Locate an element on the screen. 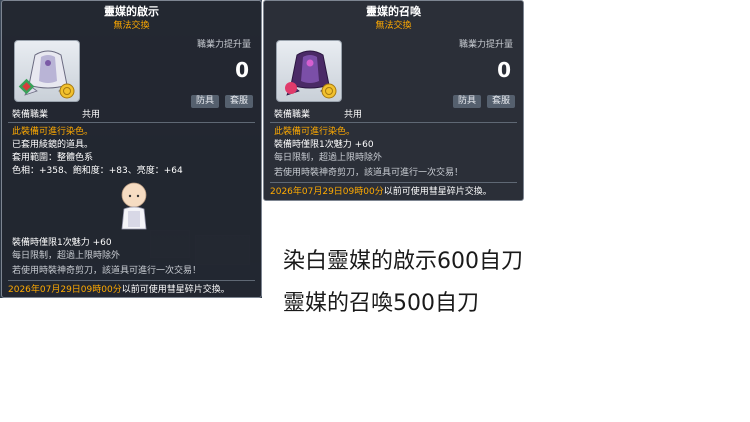 This screenshot has height=422, width=750. price-note-2: 靈媒的召喚500自刀 is located at coordinates (381, 303).